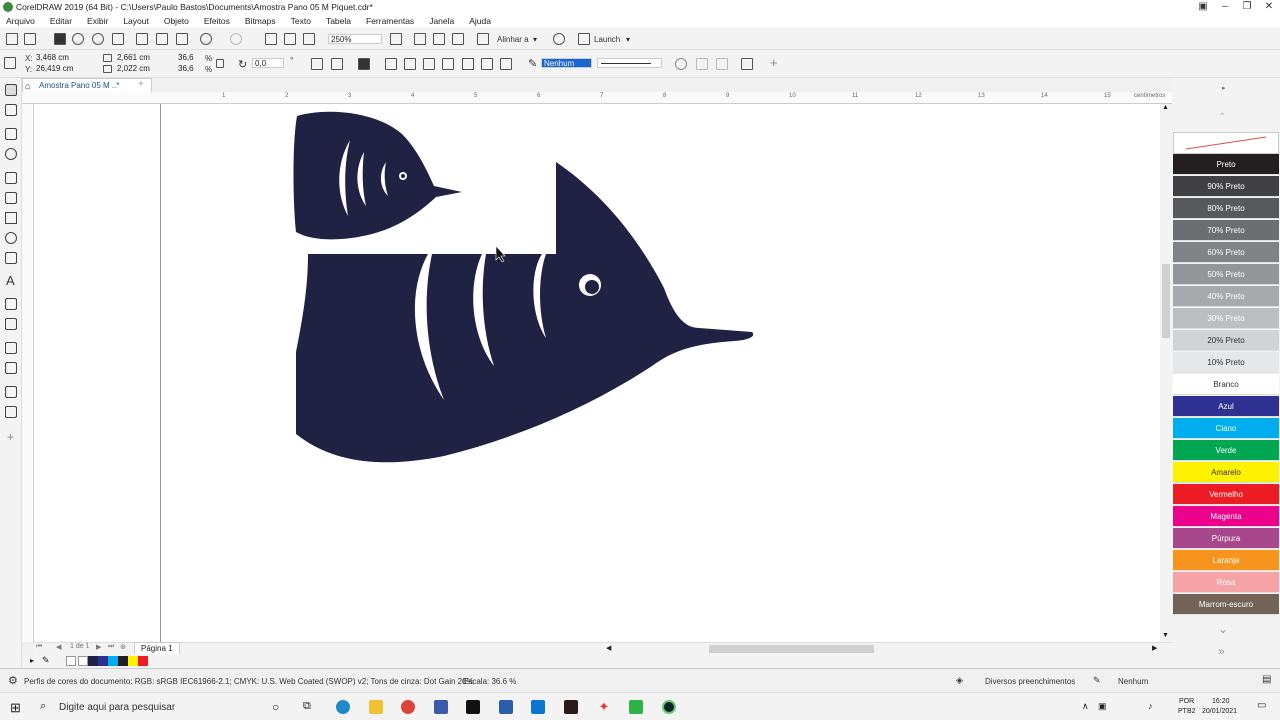 This screenshot has height=720, width=1280. I want to click on import-icon, so click(271, 39).